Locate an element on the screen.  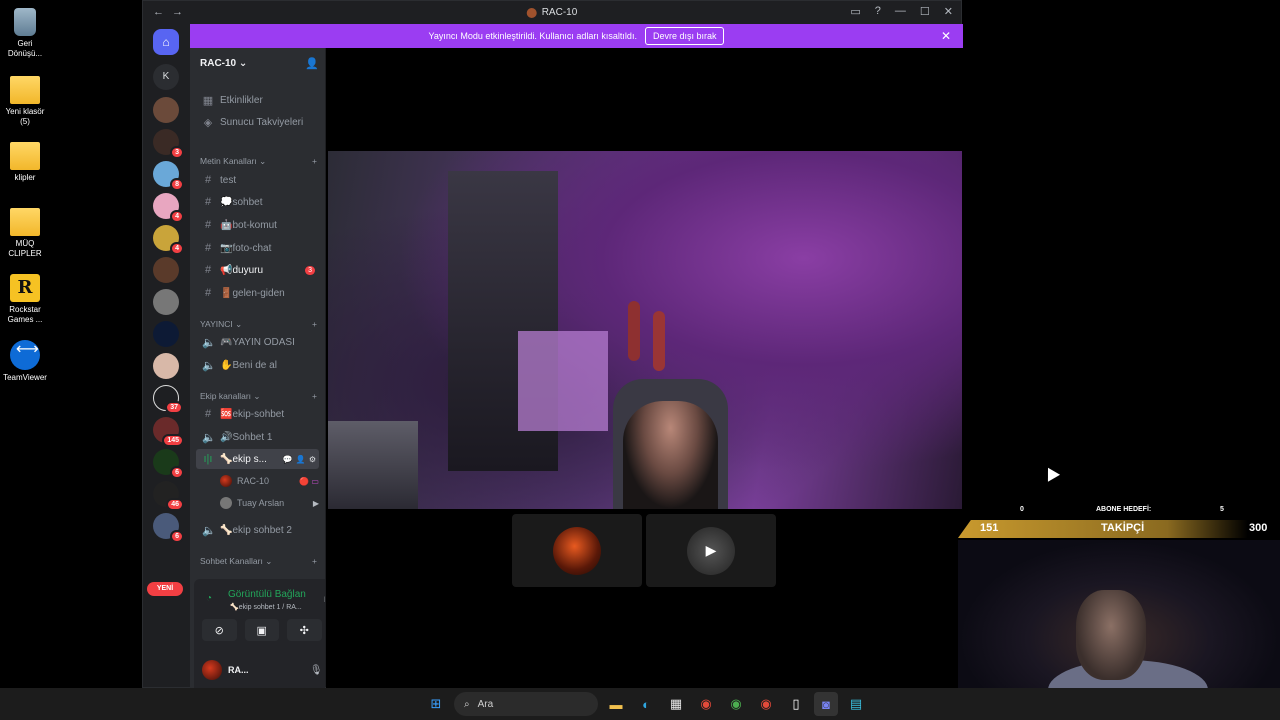
voice-channel-item: 🔈 🔊Sohbet 1 is located at coordinates (257, 437).